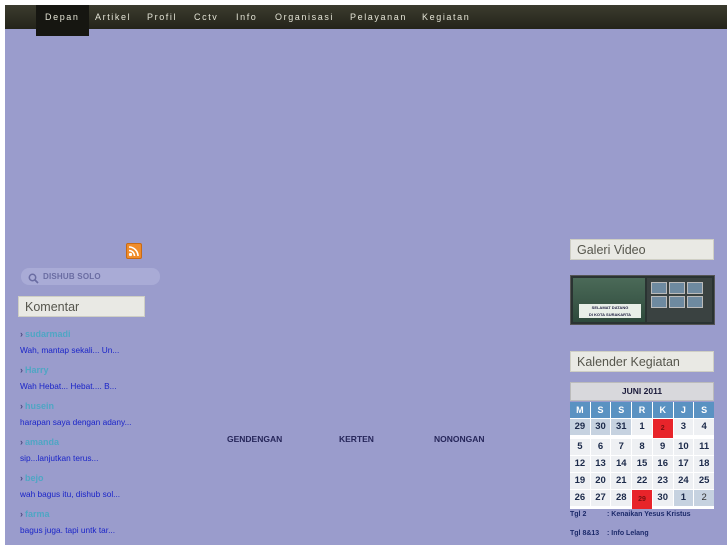 The width and height of the screenshot is (727, 545). Describe the element at coordinates (704, 481) in the screenshot. I see `calendar-day: 25` at that location.